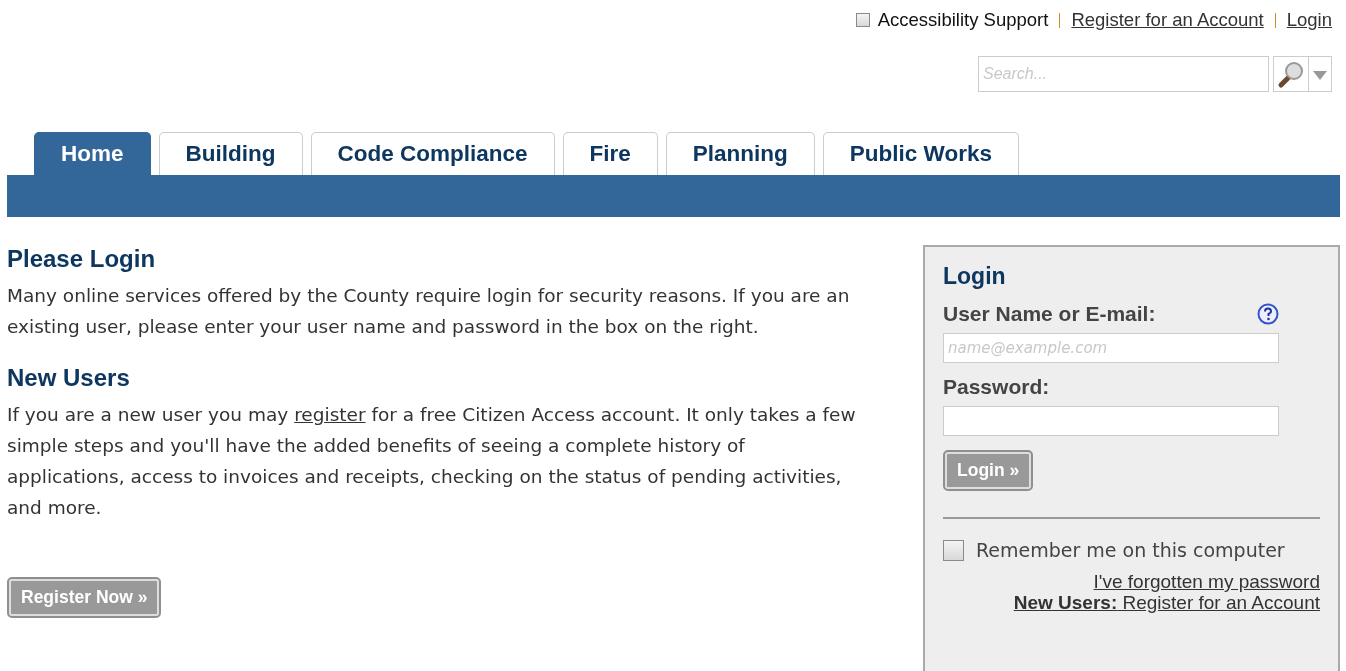 The image size is (1346, 671). I want to click on accessibility-label: Accessibility Support, so click(963, 20).